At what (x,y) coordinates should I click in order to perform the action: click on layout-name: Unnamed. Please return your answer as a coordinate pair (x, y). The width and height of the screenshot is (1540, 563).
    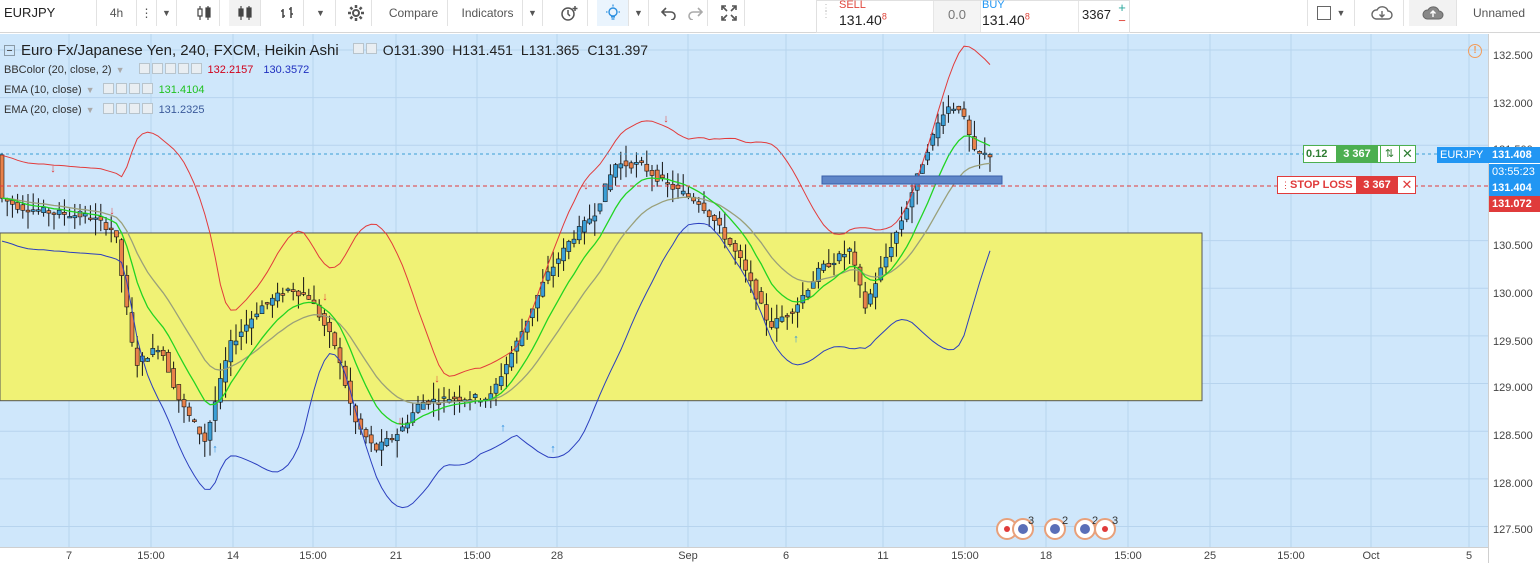
    Looking at the image, I should click on (1499, 13).